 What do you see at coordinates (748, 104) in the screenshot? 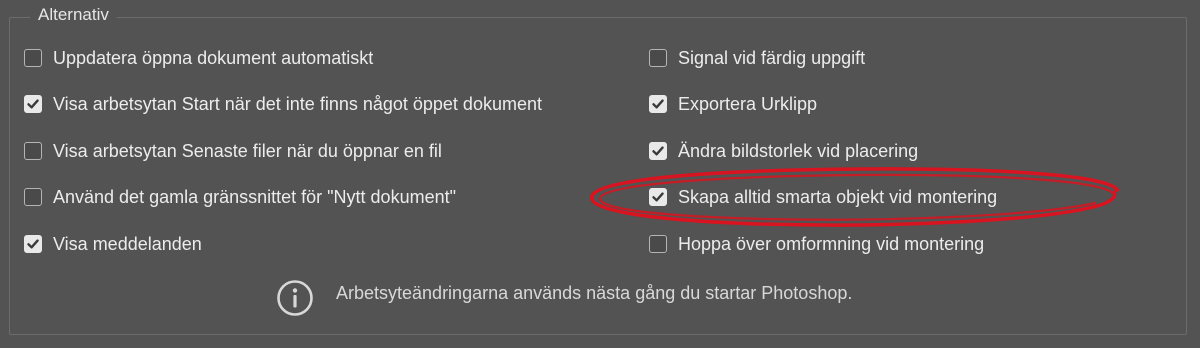
I see `option-label: Exportera Urklipp` at bounding box center [748, 104].